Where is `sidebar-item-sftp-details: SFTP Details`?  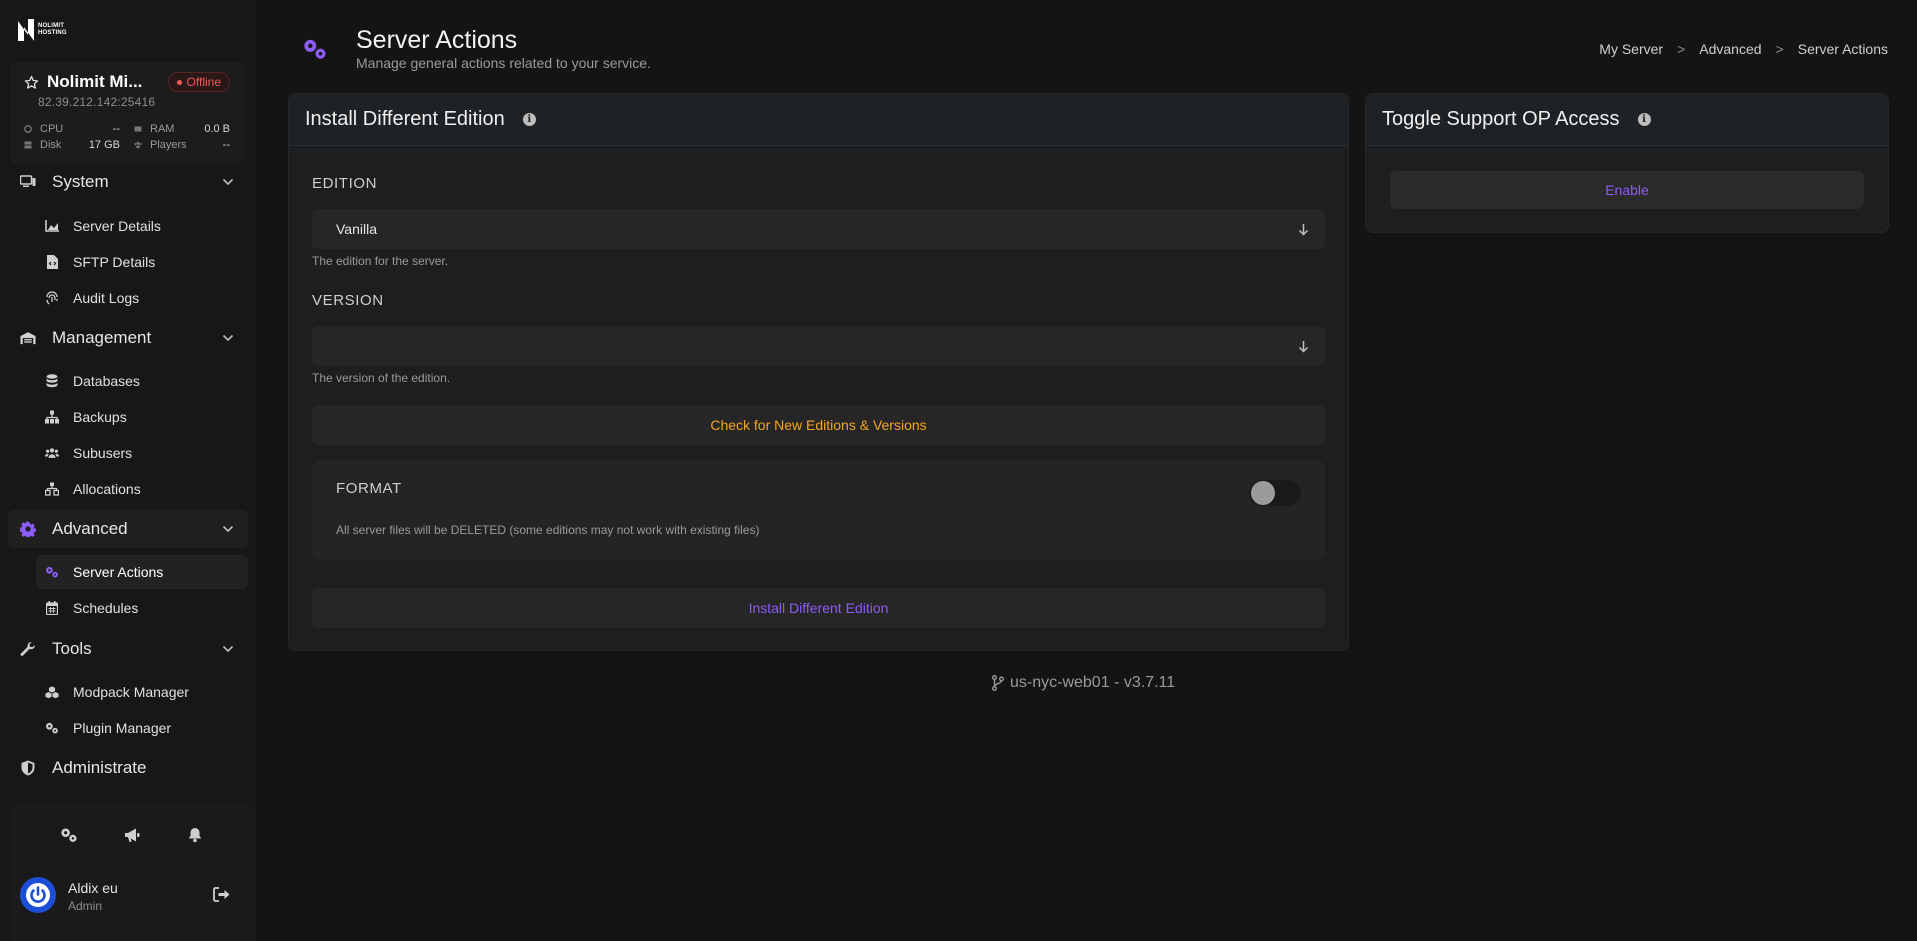
sidebar-item-sftp-details: SFTP Details is located at coordinates (142, 262).